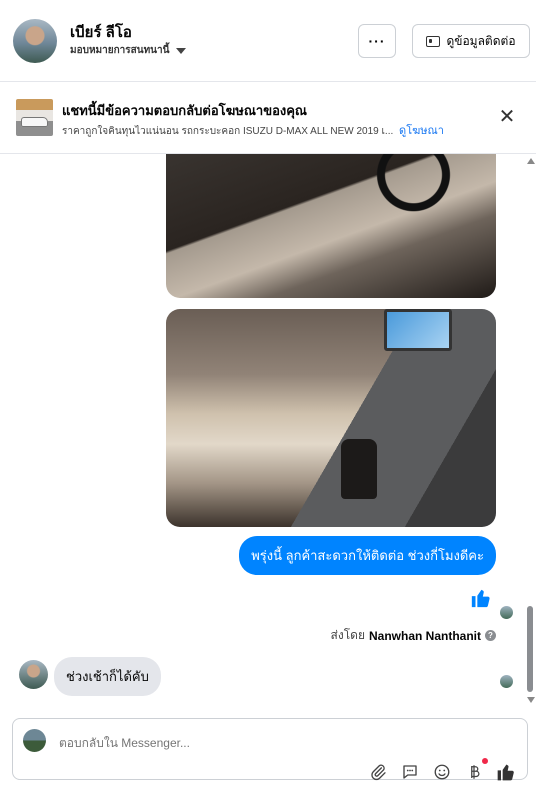 The height and width of the screenshot is (785, 536). What do you see at coordinates (181, 50) in the screenshot?
I see `caret-down-icon` at bounding box center [181, 50].